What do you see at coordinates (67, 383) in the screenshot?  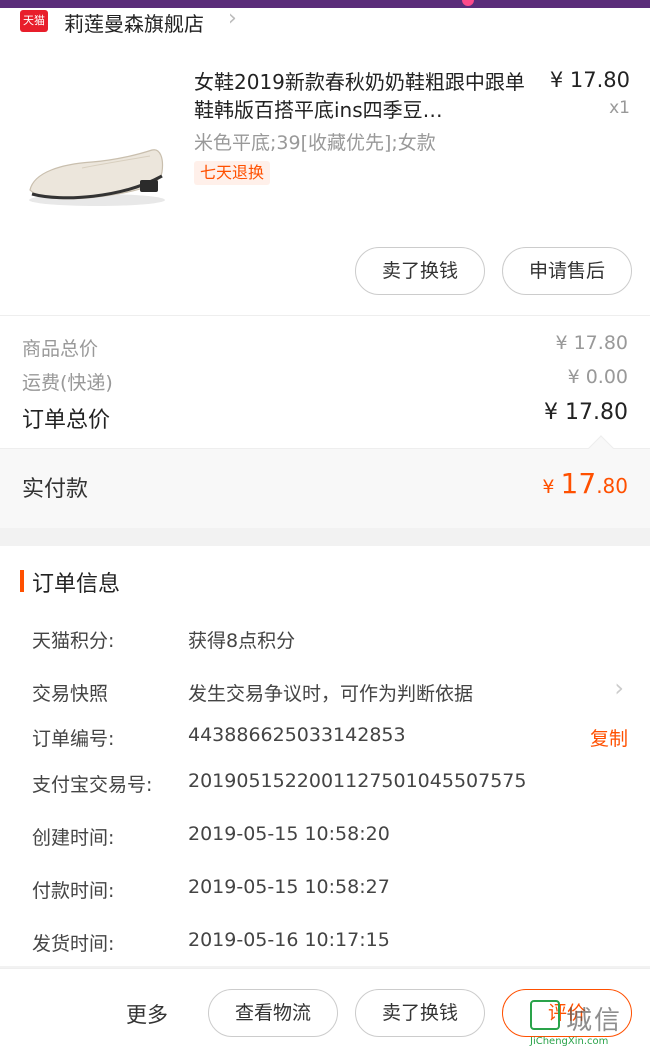 I see `shipping-label: 运费(快递)` at bounding box center [67, 383].